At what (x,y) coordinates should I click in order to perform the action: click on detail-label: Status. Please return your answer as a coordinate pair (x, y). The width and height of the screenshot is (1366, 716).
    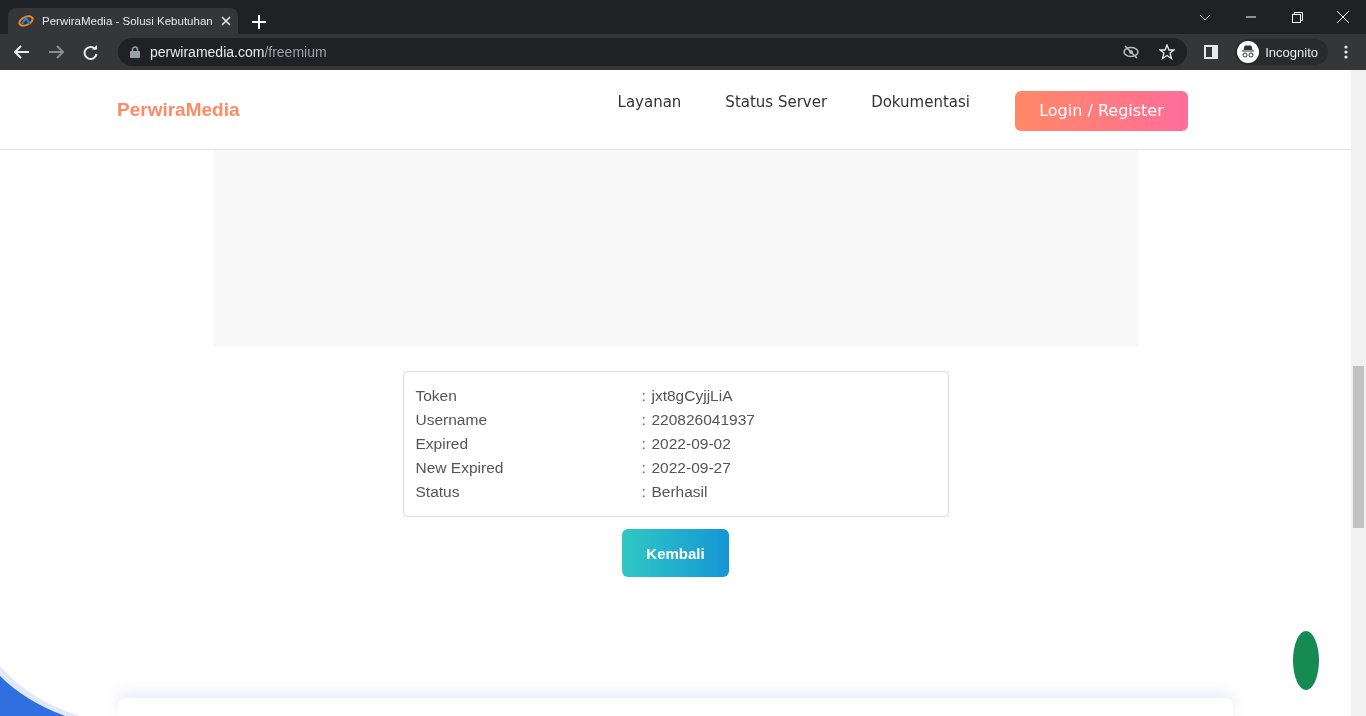
    Looking at the image, I should click on (438, 492).